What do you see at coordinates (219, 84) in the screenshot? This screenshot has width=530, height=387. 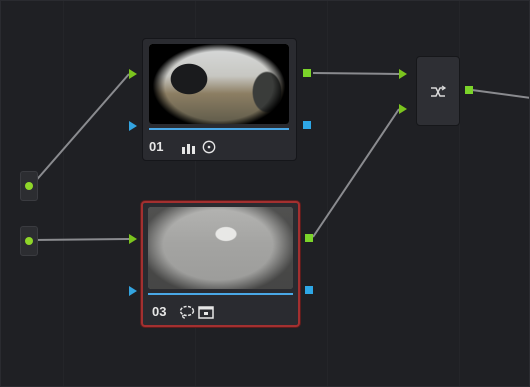 I see `node-01-thumbnail` at bounding box center [219, 84].